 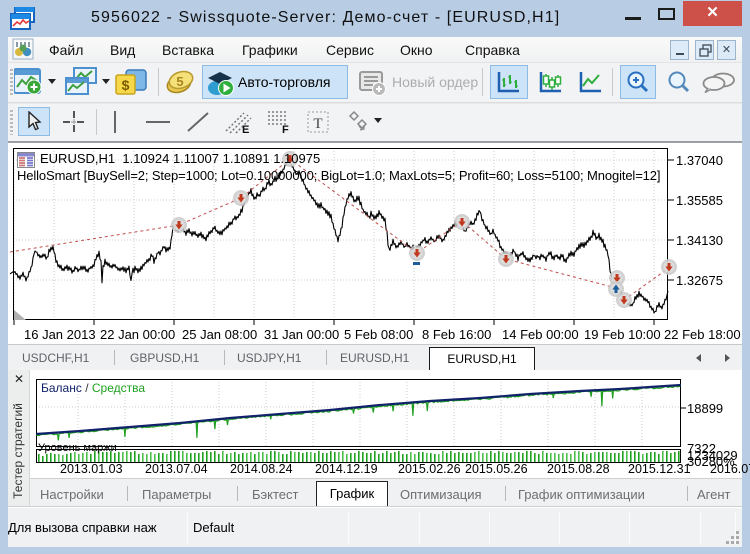 What do you see at coordinates (317, 124) in the screenshot?
I see `svg-text: T` at bounding box center [317, 124].